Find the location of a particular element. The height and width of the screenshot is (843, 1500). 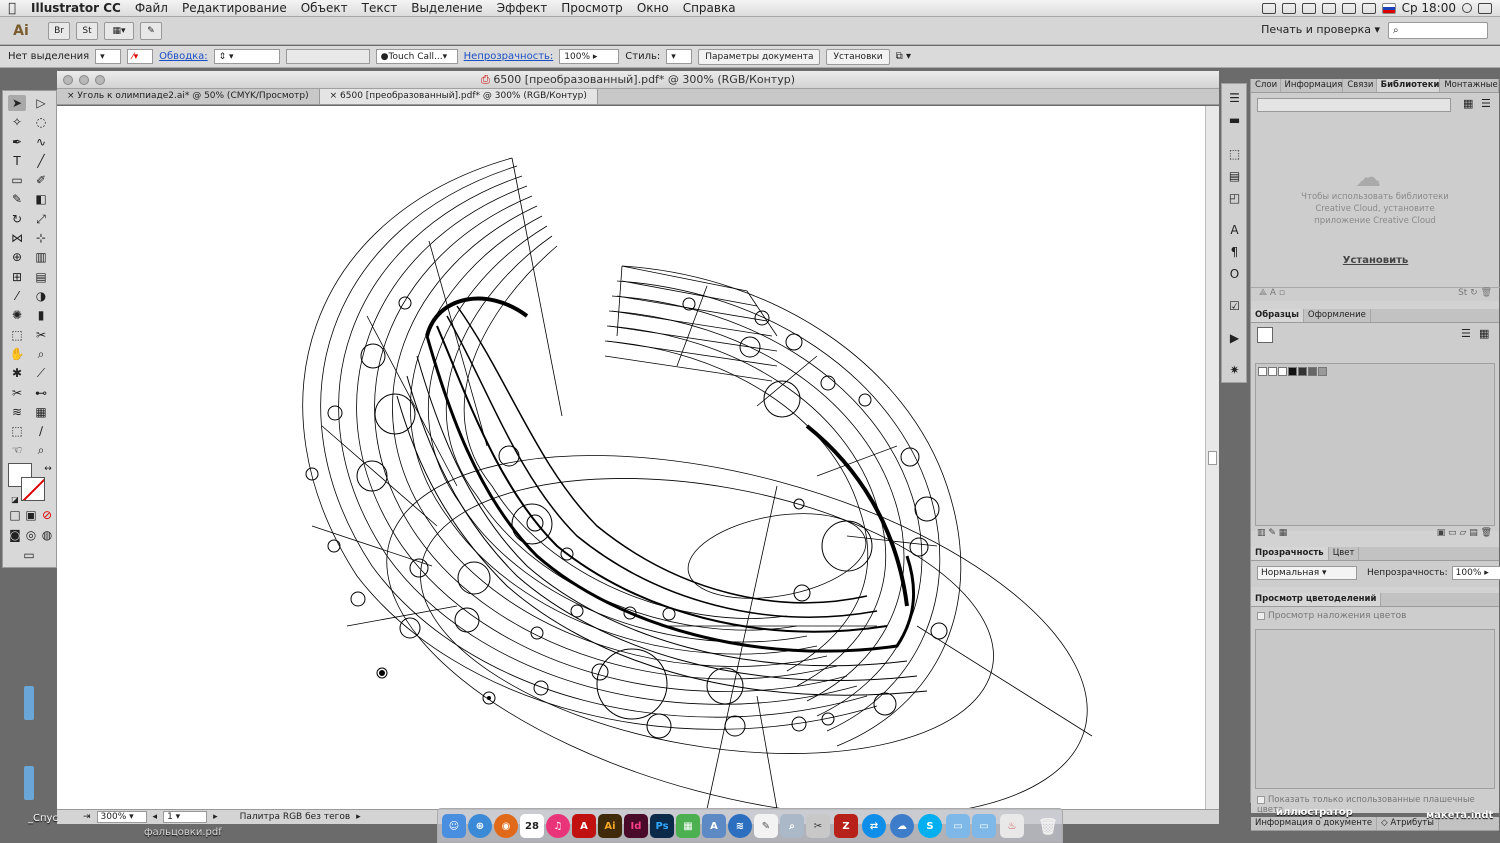

menu-window: Окно is located at coordinates (653, 8).